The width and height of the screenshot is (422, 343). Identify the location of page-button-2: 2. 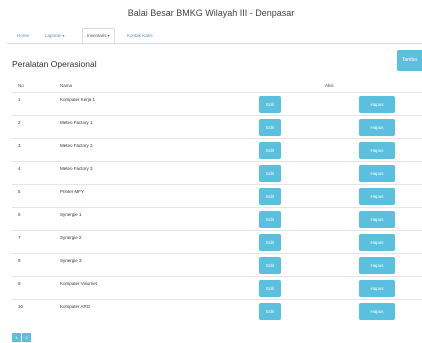
(26, 337).